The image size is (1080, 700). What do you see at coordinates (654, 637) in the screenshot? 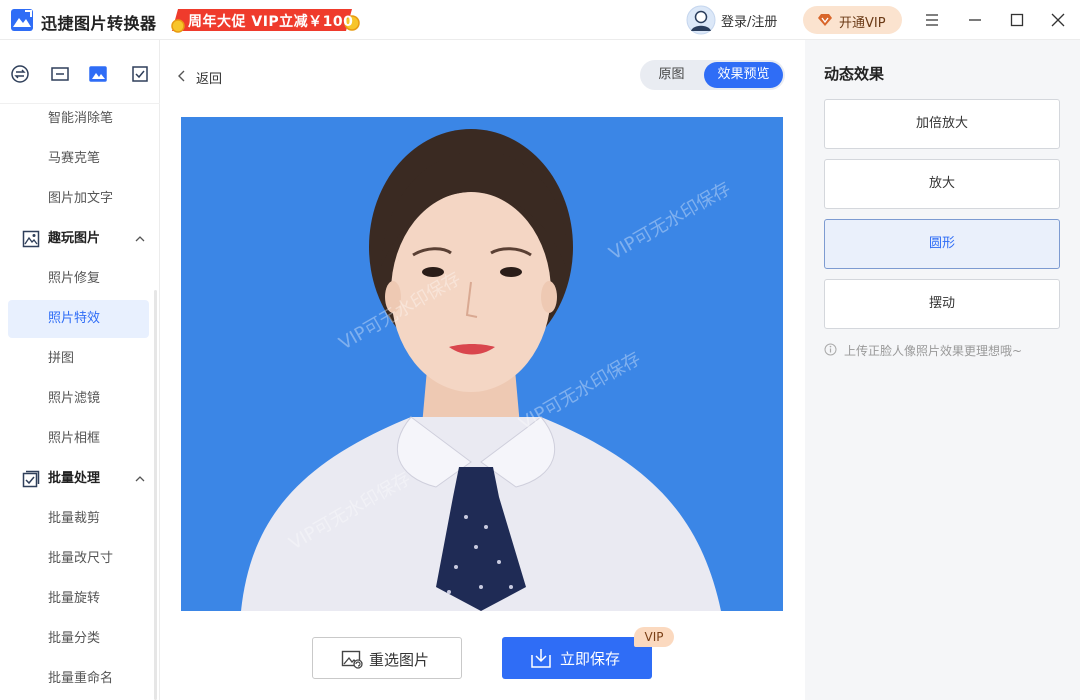
I see `vip-badge: VIP` at bounding box center [654, 637].